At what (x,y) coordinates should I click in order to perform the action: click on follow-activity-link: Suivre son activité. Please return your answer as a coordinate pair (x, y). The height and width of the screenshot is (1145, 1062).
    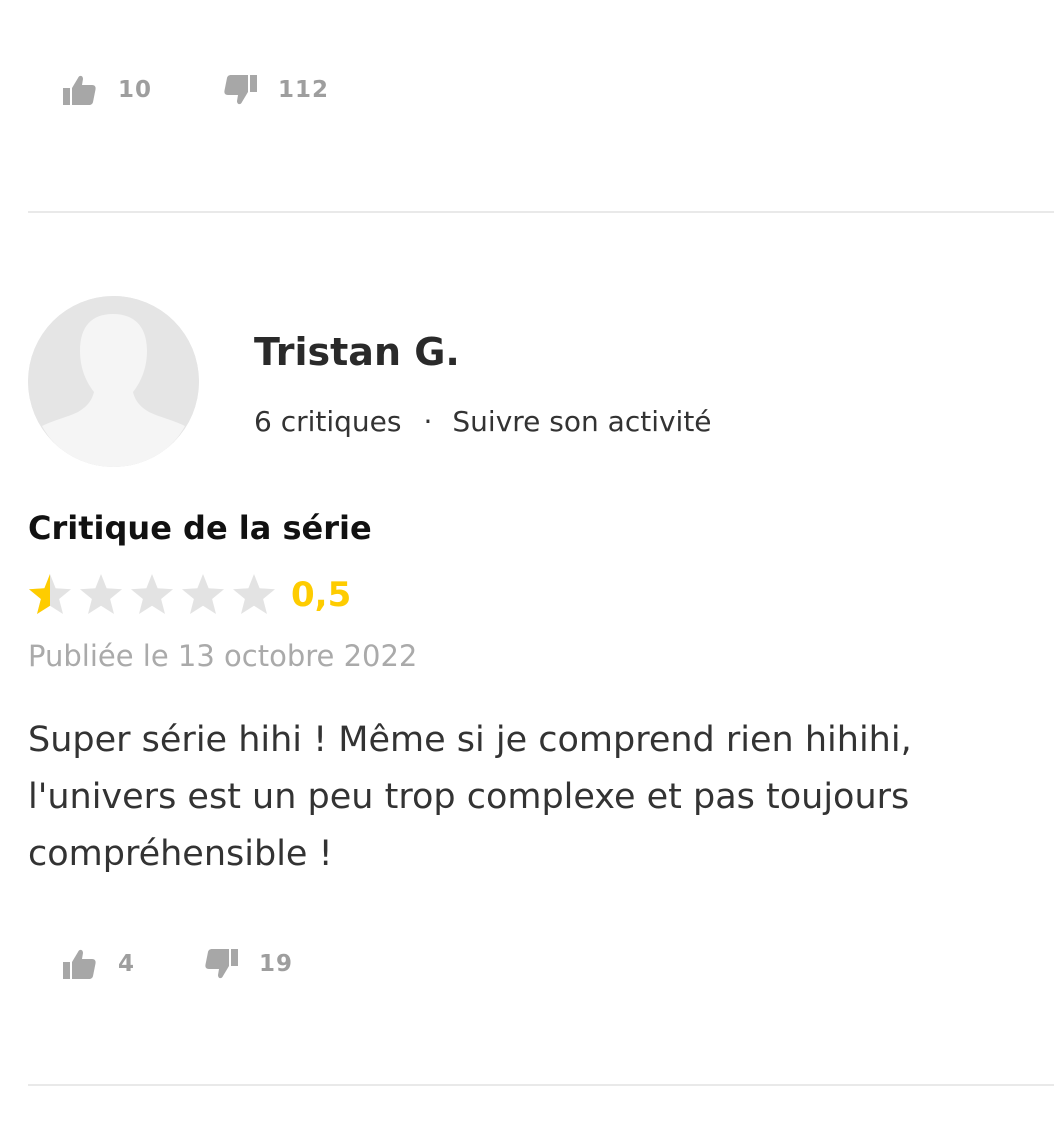
    Looking at the image, I should click on (581, 421).